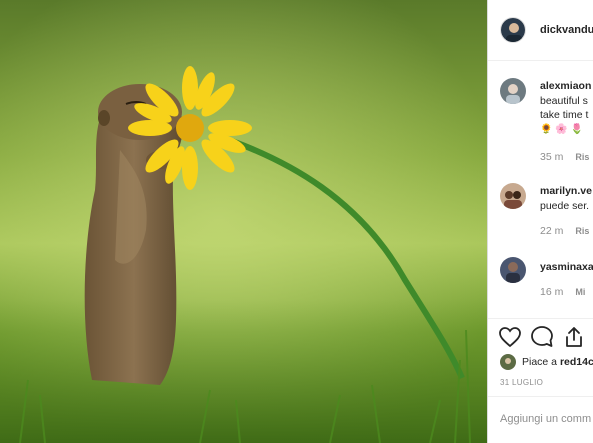 Image resolution: width=593 pixels, height=443 pixels. What do you see at coordinates (564, 101) in the screenshot?
I see `comment-text-line: beautiful s` at bounding box center [564, 101].